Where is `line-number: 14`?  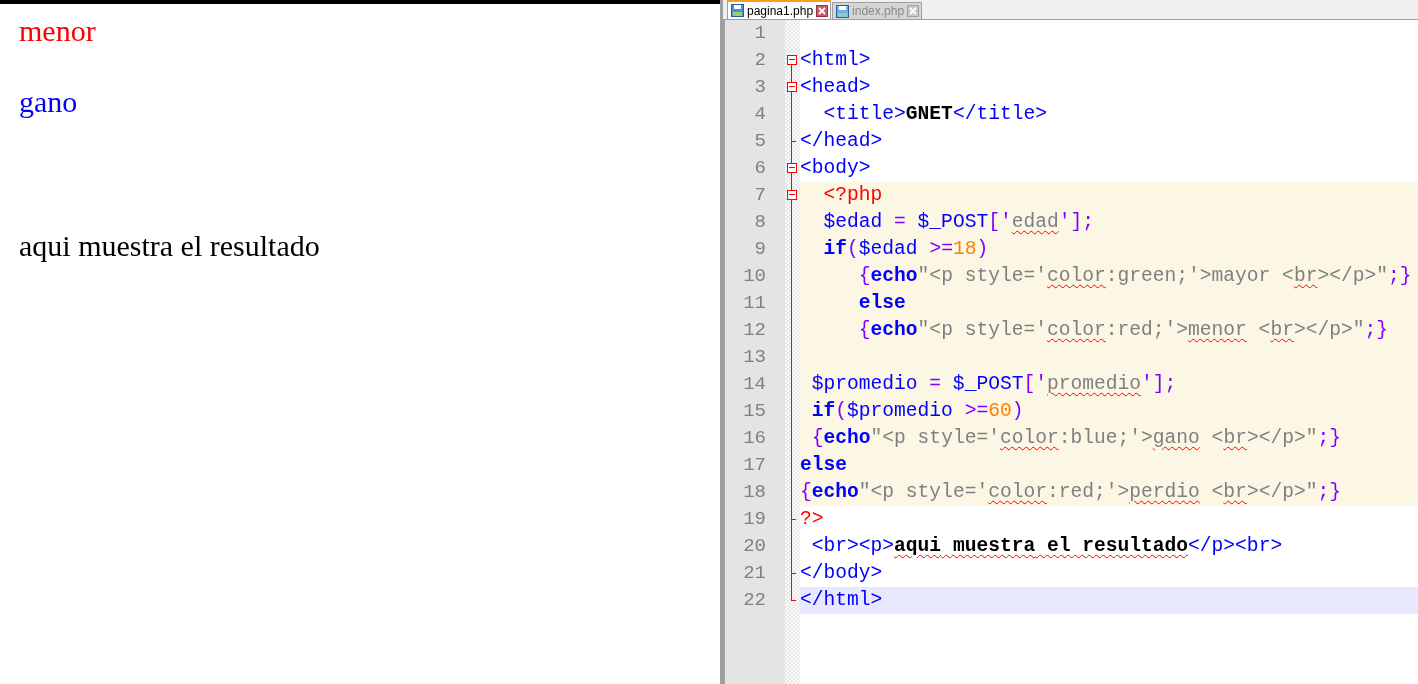 line-number: 14 is located at coordinates (754, 384).